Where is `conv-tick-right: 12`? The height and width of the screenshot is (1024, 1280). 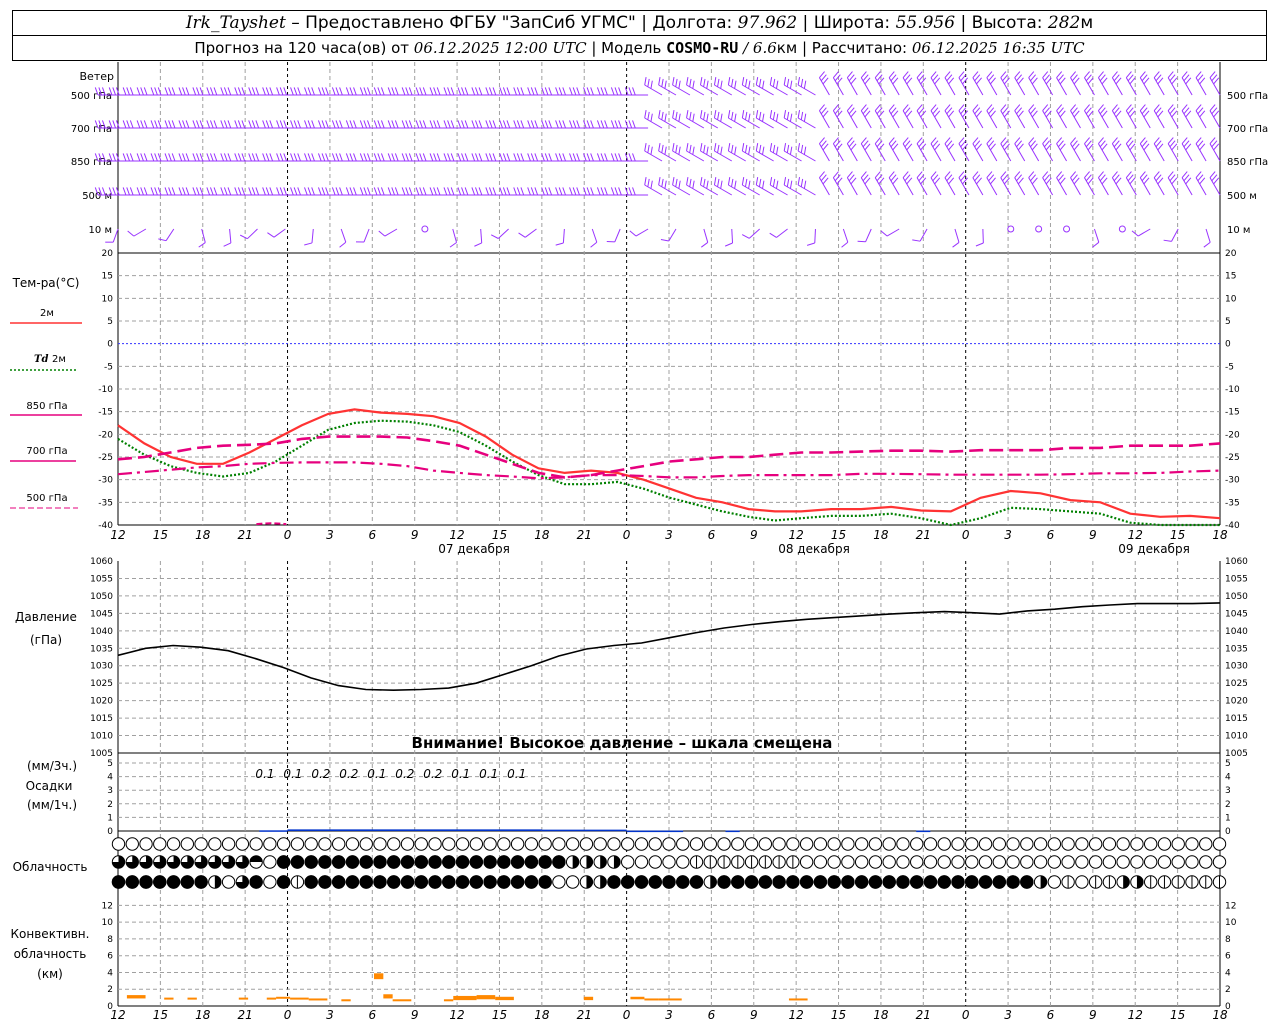 conv-tick-right: 12 is located at coordinates (1230, 906).